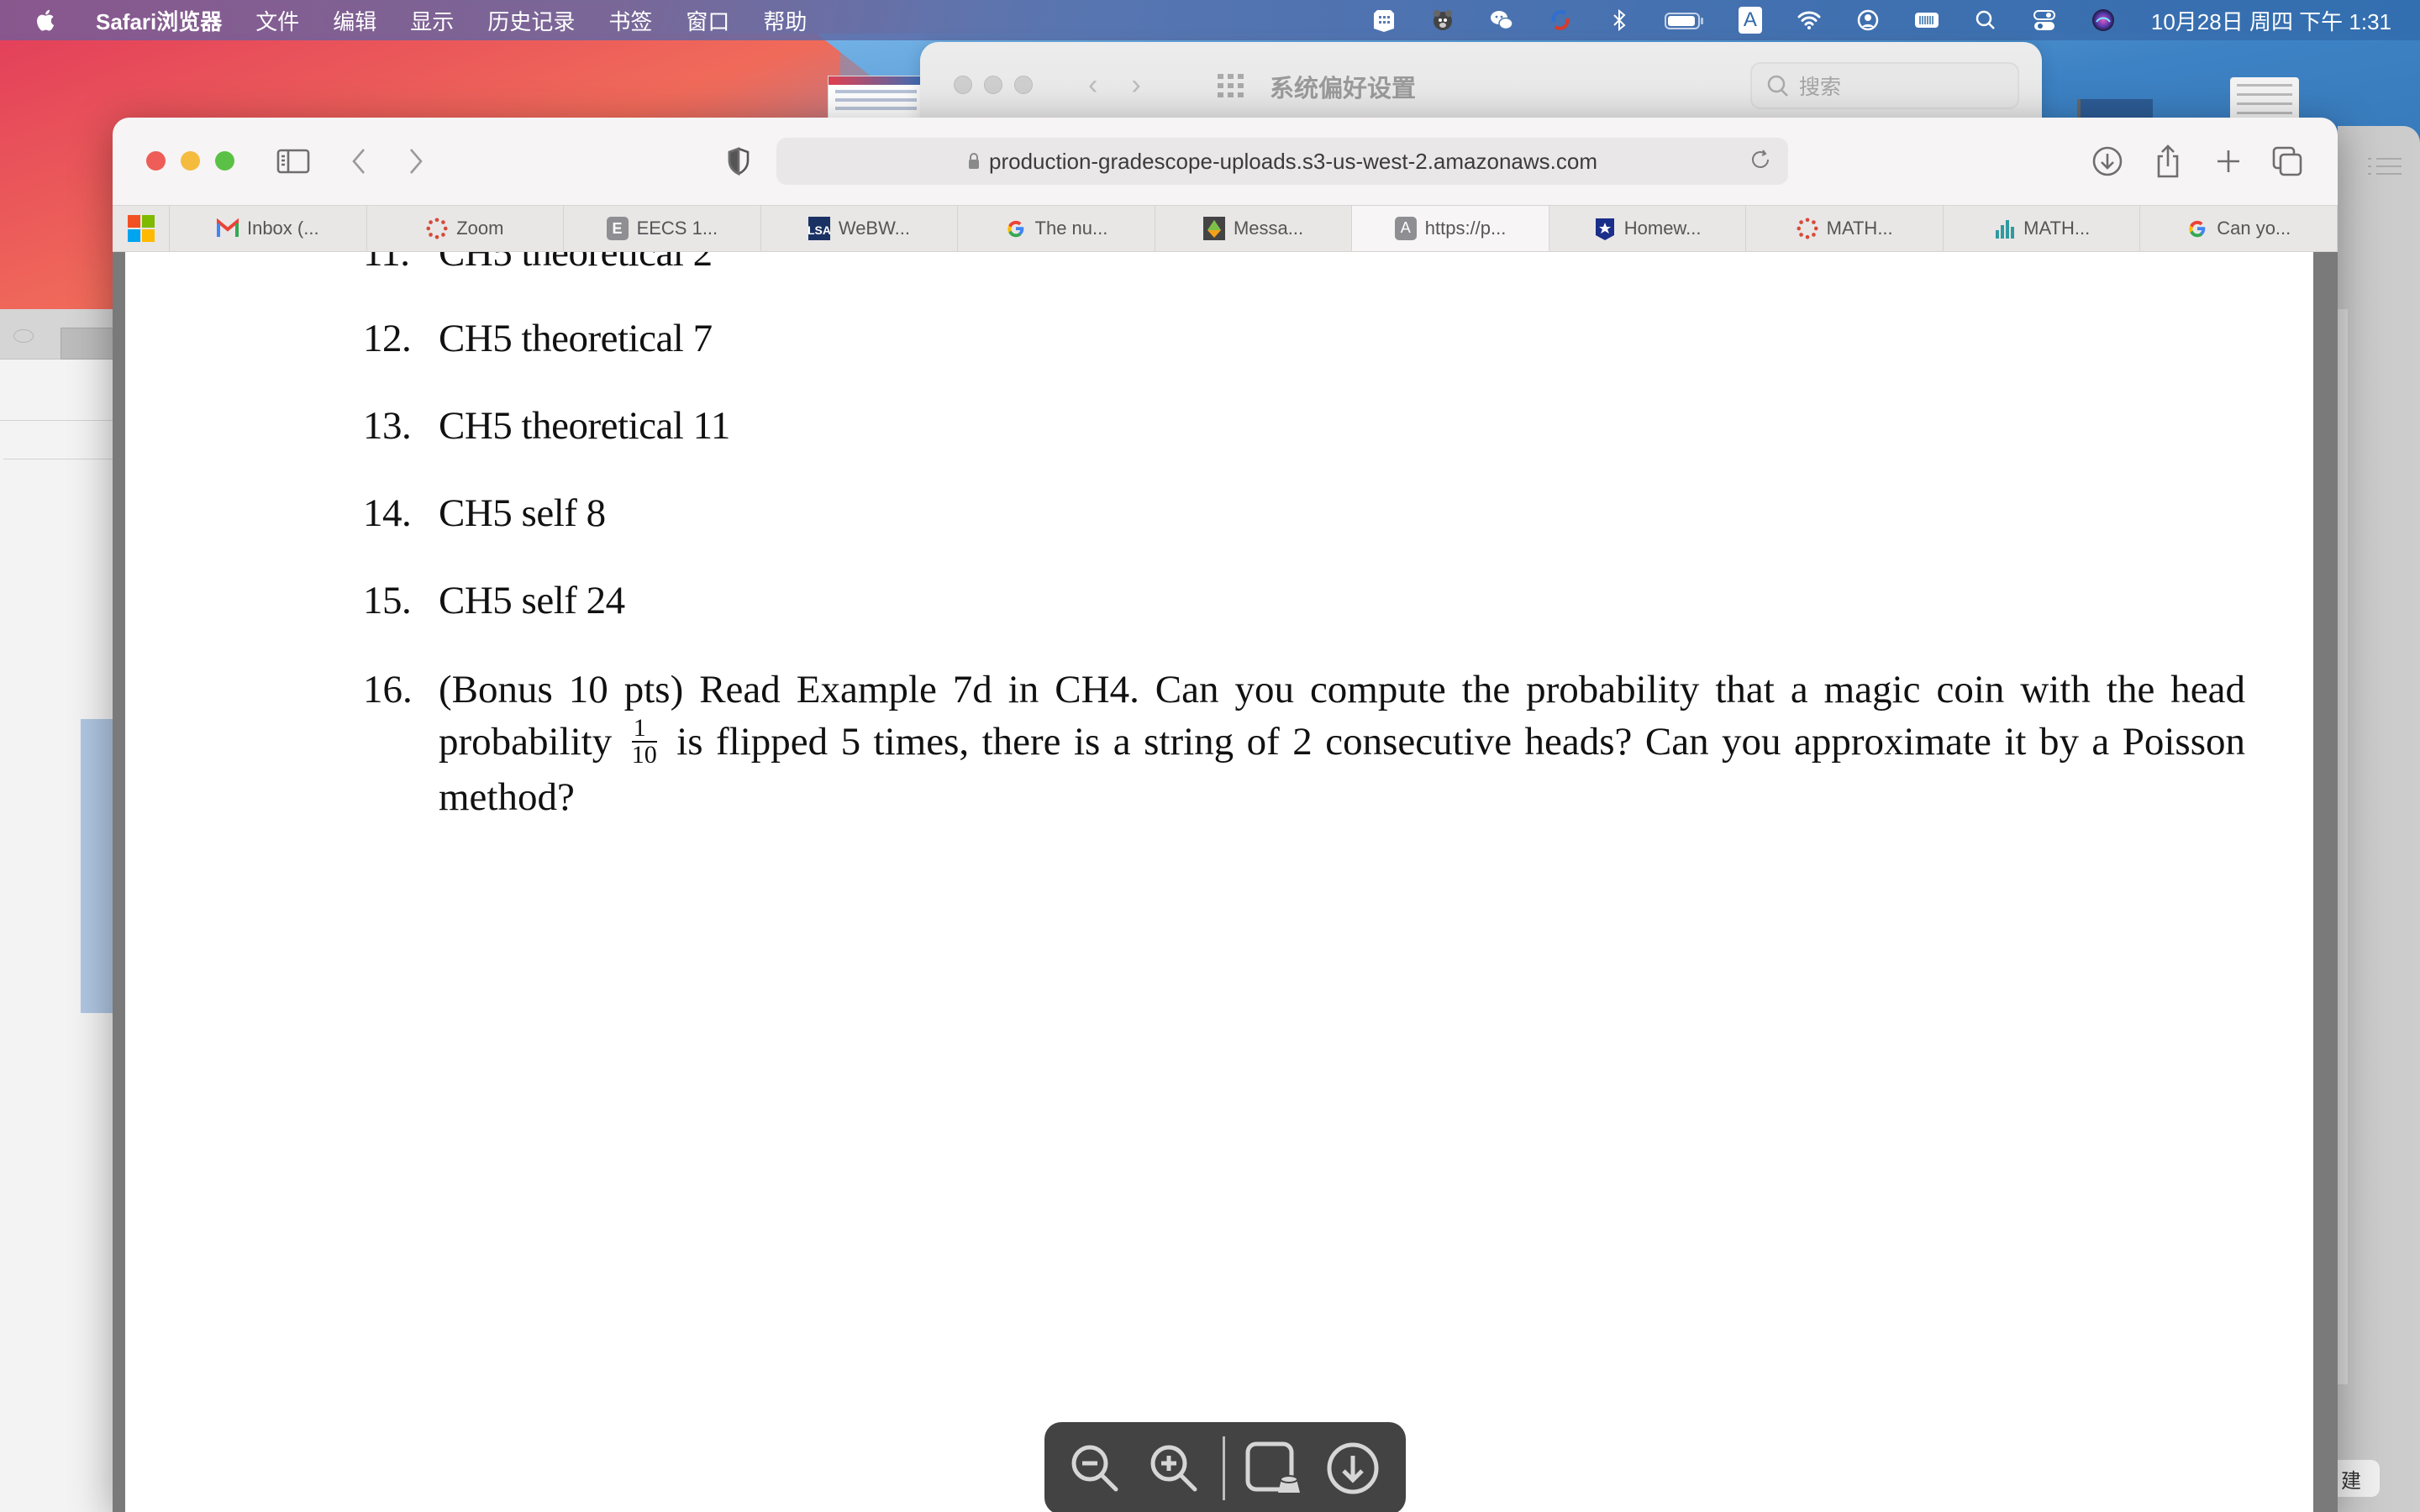 This screenshot has height=1512, width=2420. I want to click on downloads-button, so click(2107, 161).